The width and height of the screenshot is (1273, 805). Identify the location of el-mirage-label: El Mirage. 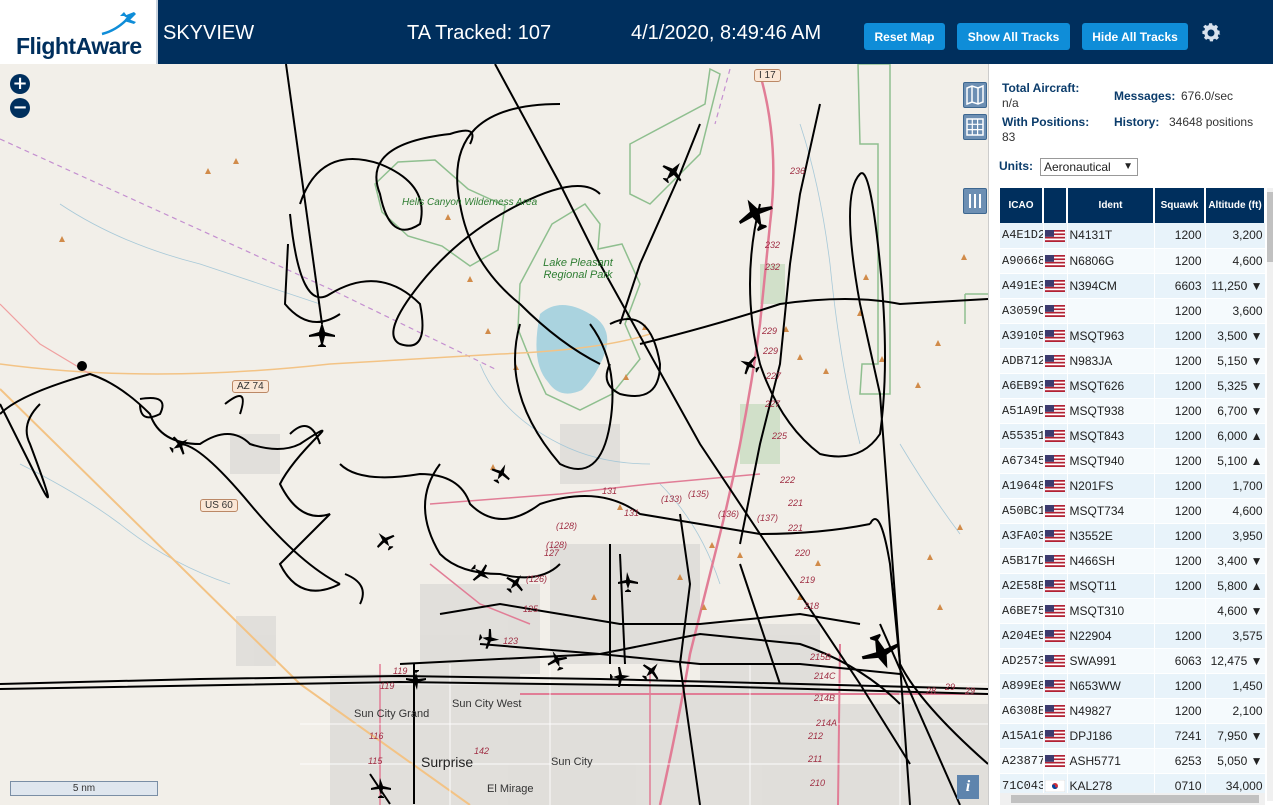
(510, 789).